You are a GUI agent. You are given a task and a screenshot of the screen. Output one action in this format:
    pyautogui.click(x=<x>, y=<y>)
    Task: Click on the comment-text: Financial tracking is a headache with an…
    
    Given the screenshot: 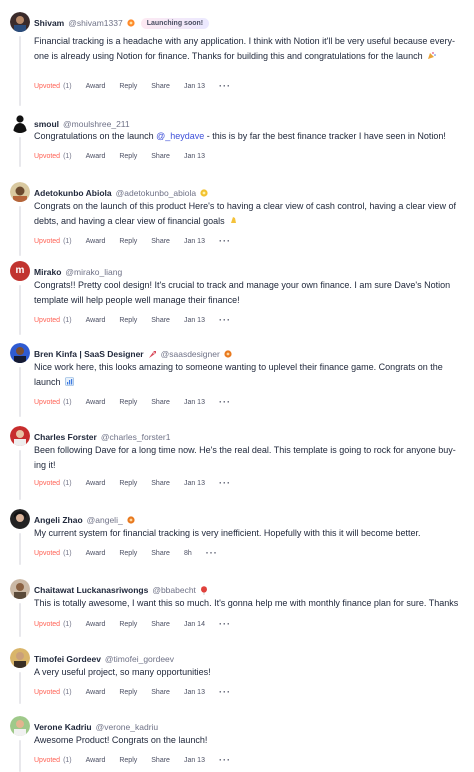 What is the action you would take?
    pyautogui.click(x=250, y=49)
    